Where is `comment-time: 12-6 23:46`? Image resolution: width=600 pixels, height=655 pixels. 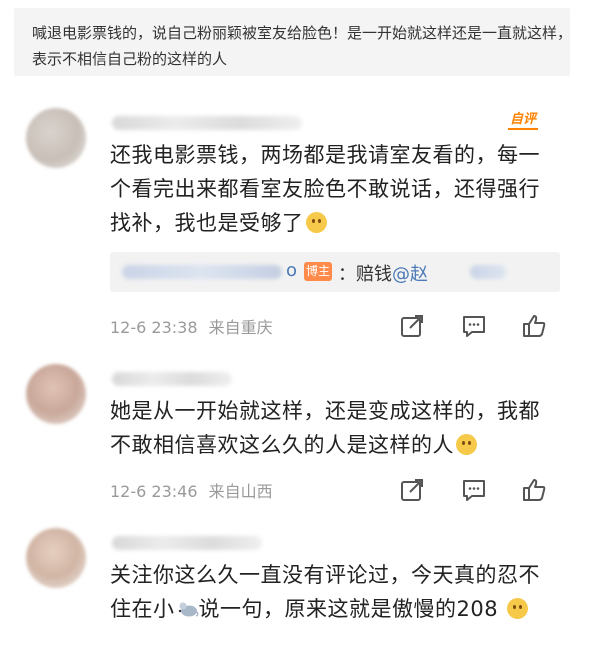 comment-time: 12-6 23:46 is located at coordinates (154, 491).